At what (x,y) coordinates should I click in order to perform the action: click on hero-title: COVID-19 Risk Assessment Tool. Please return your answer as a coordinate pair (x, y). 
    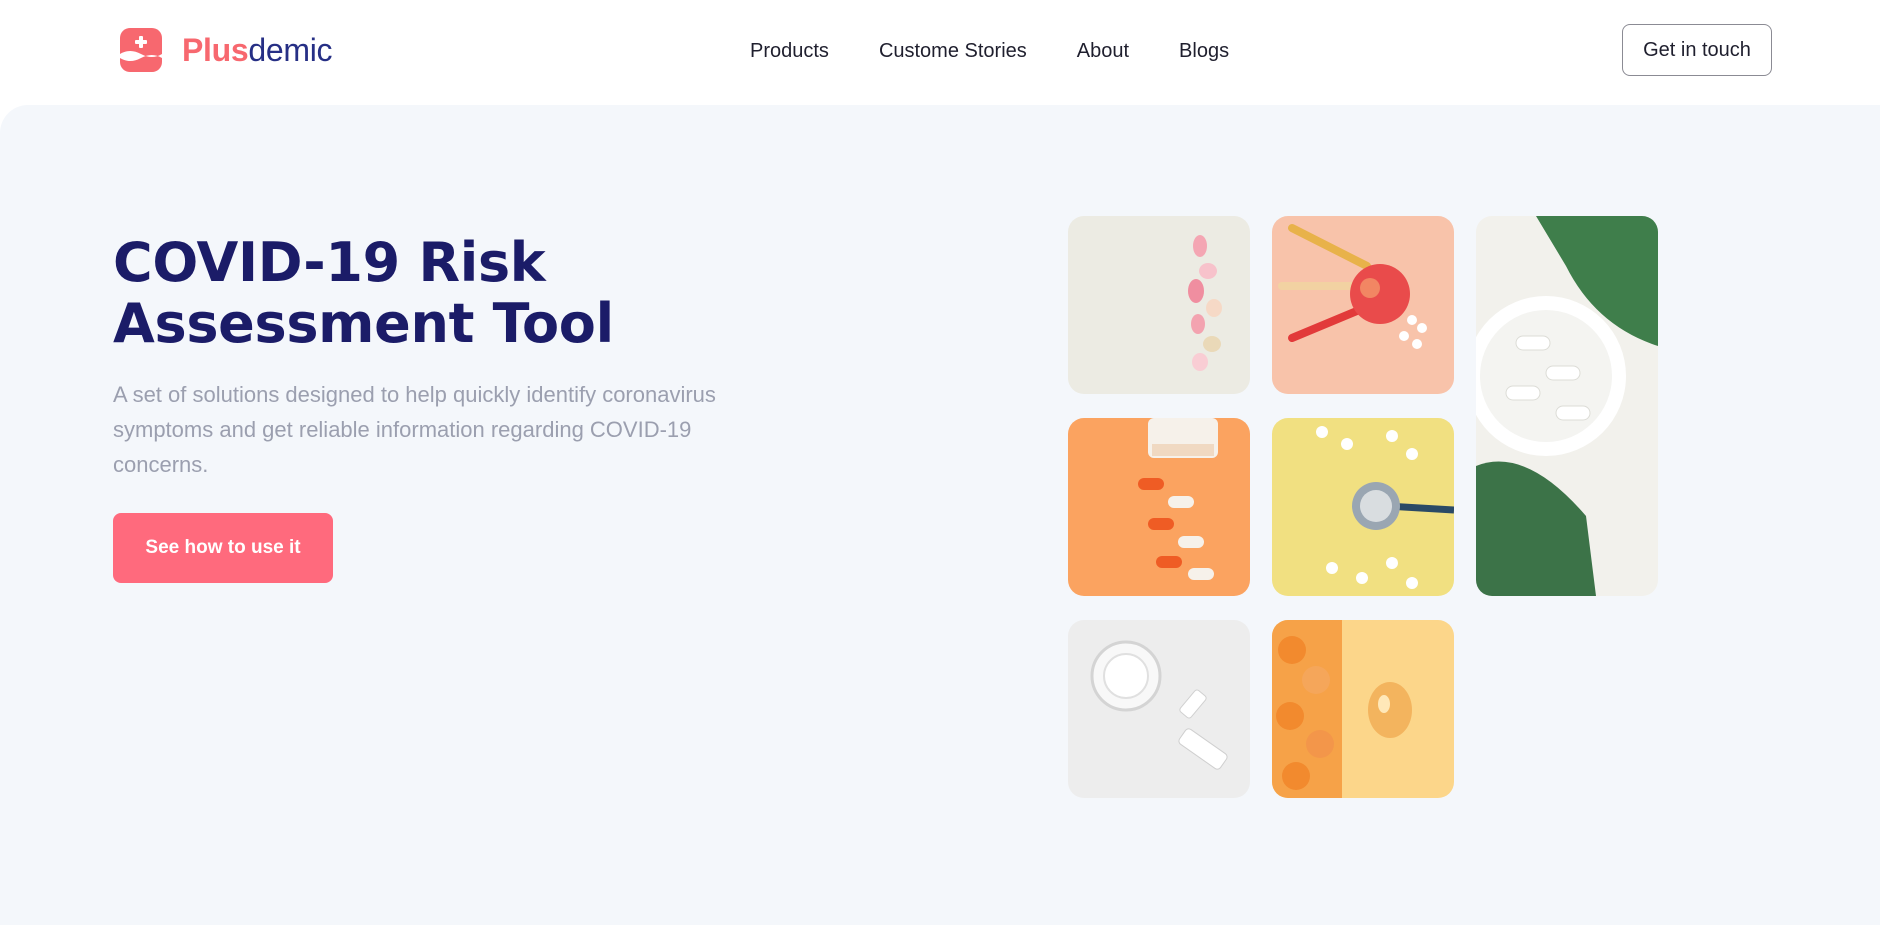
    Looking at the image, I should click on (413, 293).